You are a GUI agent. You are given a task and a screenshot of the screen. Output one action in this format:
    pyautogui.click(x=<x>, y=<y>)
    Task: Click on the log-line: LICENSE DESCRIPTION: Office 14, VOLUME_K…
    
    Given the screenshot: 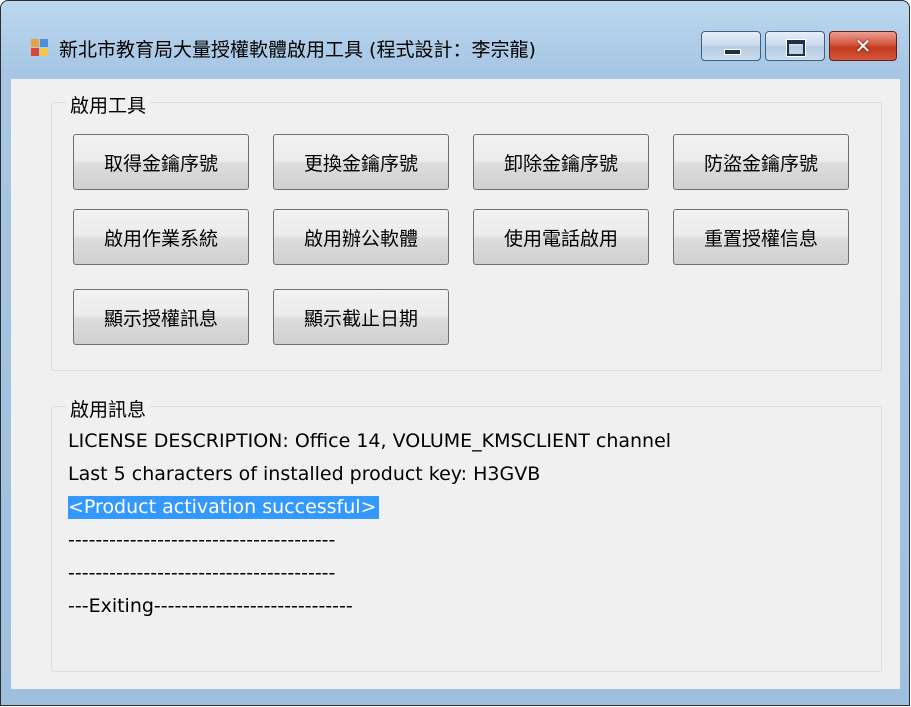 What is the action you would take?
    pyautogui.click(x=468, y=441)
    